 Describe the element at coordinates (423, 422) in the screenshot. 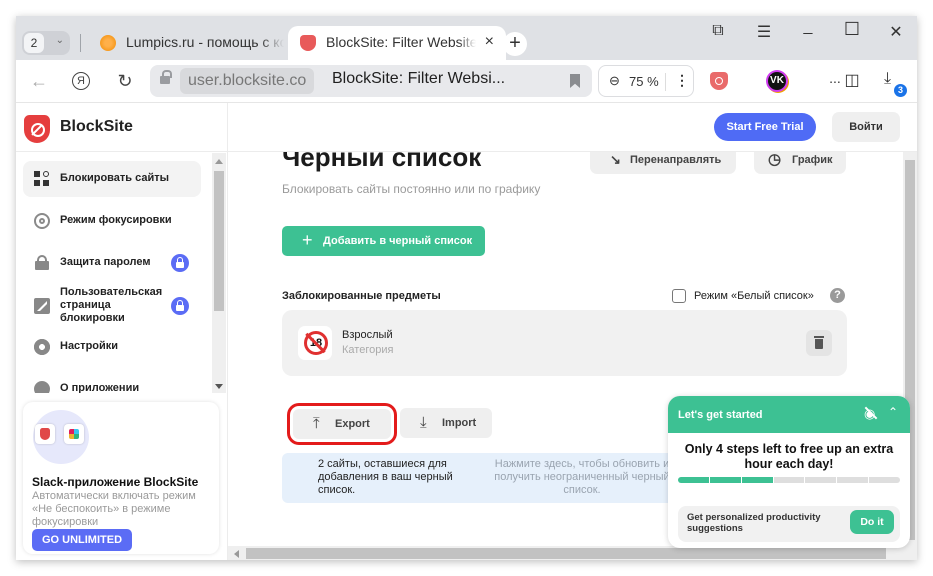

I see `download-icon: ⤓` at that location.